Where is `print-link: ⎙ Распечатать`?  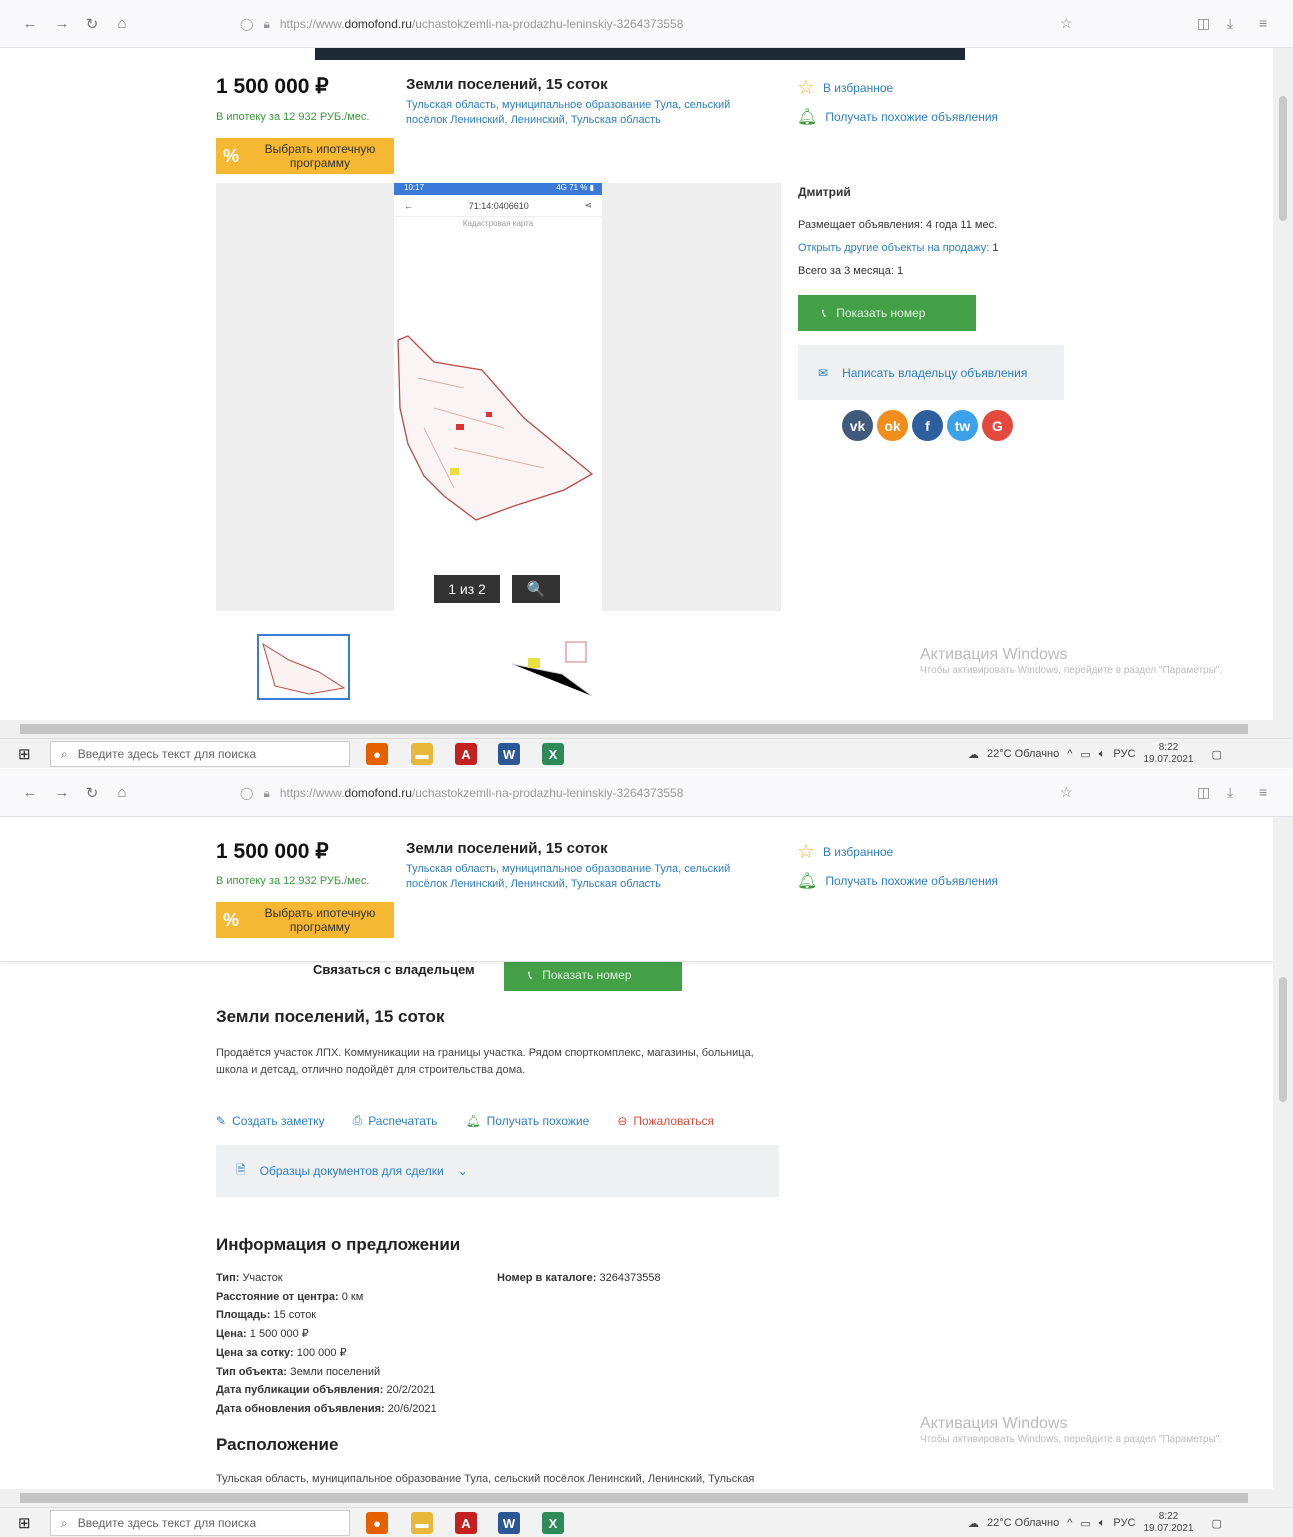
print-link: ⎙ Распечатать is located at coordinates (395, 1120).